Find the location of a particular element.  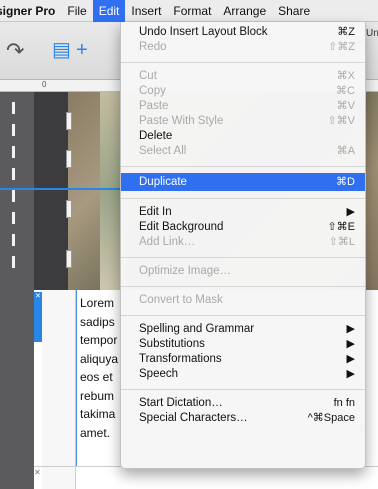

menu-item-label: Speech is located at coordinates (159, 374).